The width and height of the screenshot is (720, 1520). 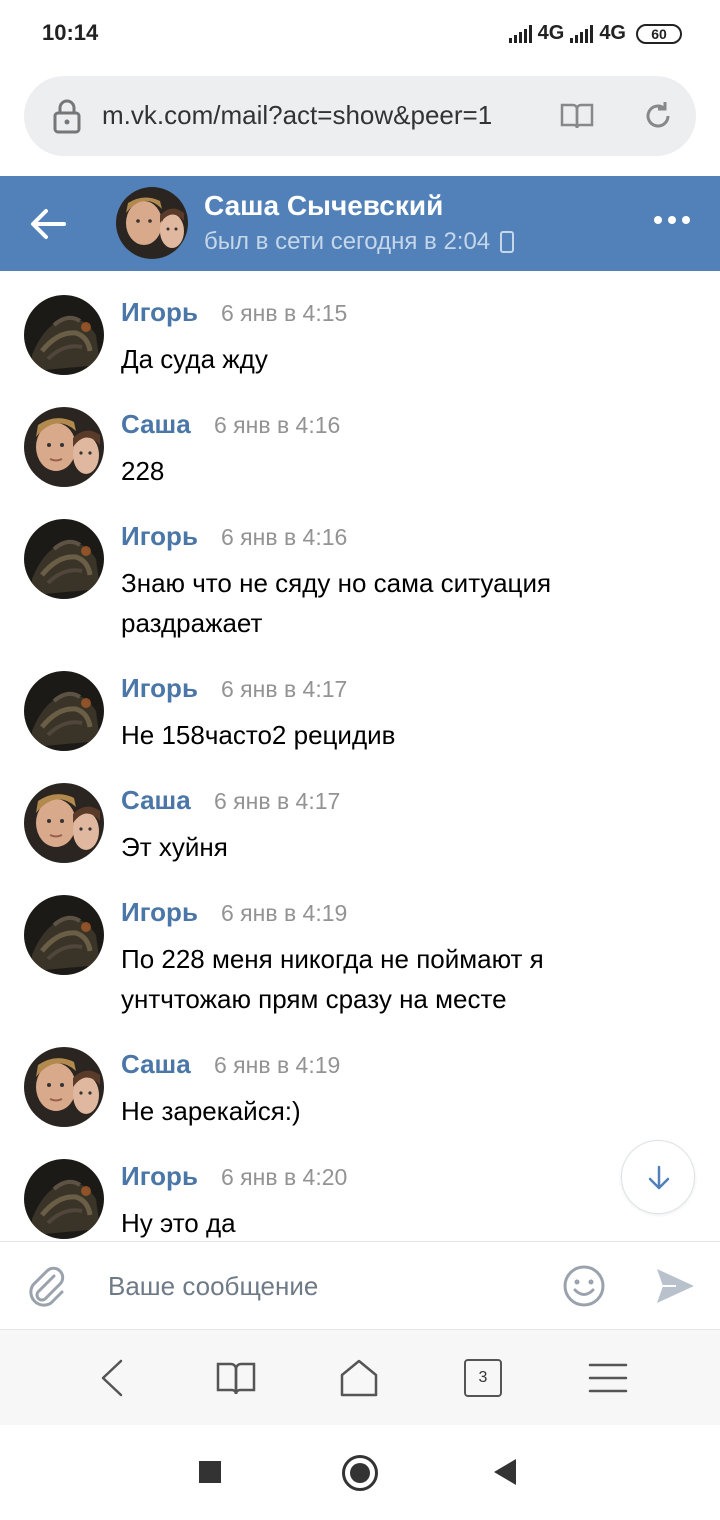 What do you see at coordinates (322, 115) in the screenshot?
I see `url-text: m.vk.com/mail?act=show&peer=1` at bounding box center [322, 115].